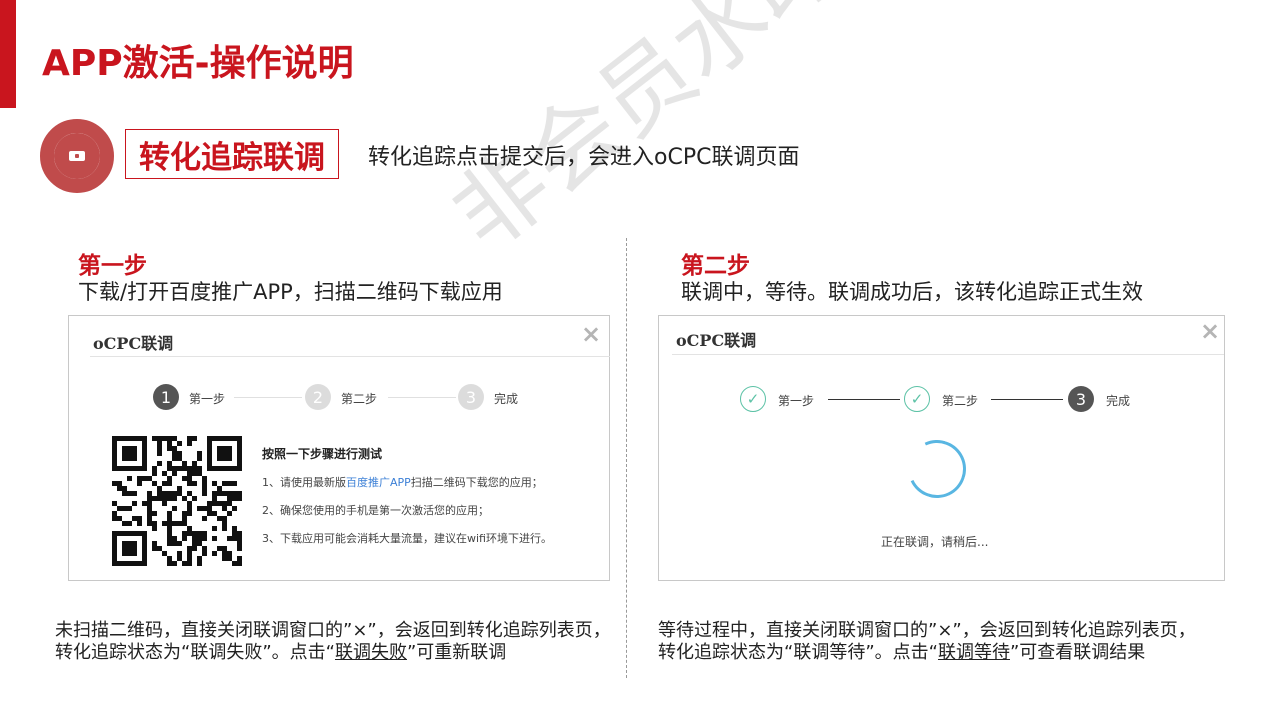 The height and width of the screenshot is (720, 1280). Describe the element at coordinates (77, 156) in the screenshot. I see `section-circle-icon` at that location.